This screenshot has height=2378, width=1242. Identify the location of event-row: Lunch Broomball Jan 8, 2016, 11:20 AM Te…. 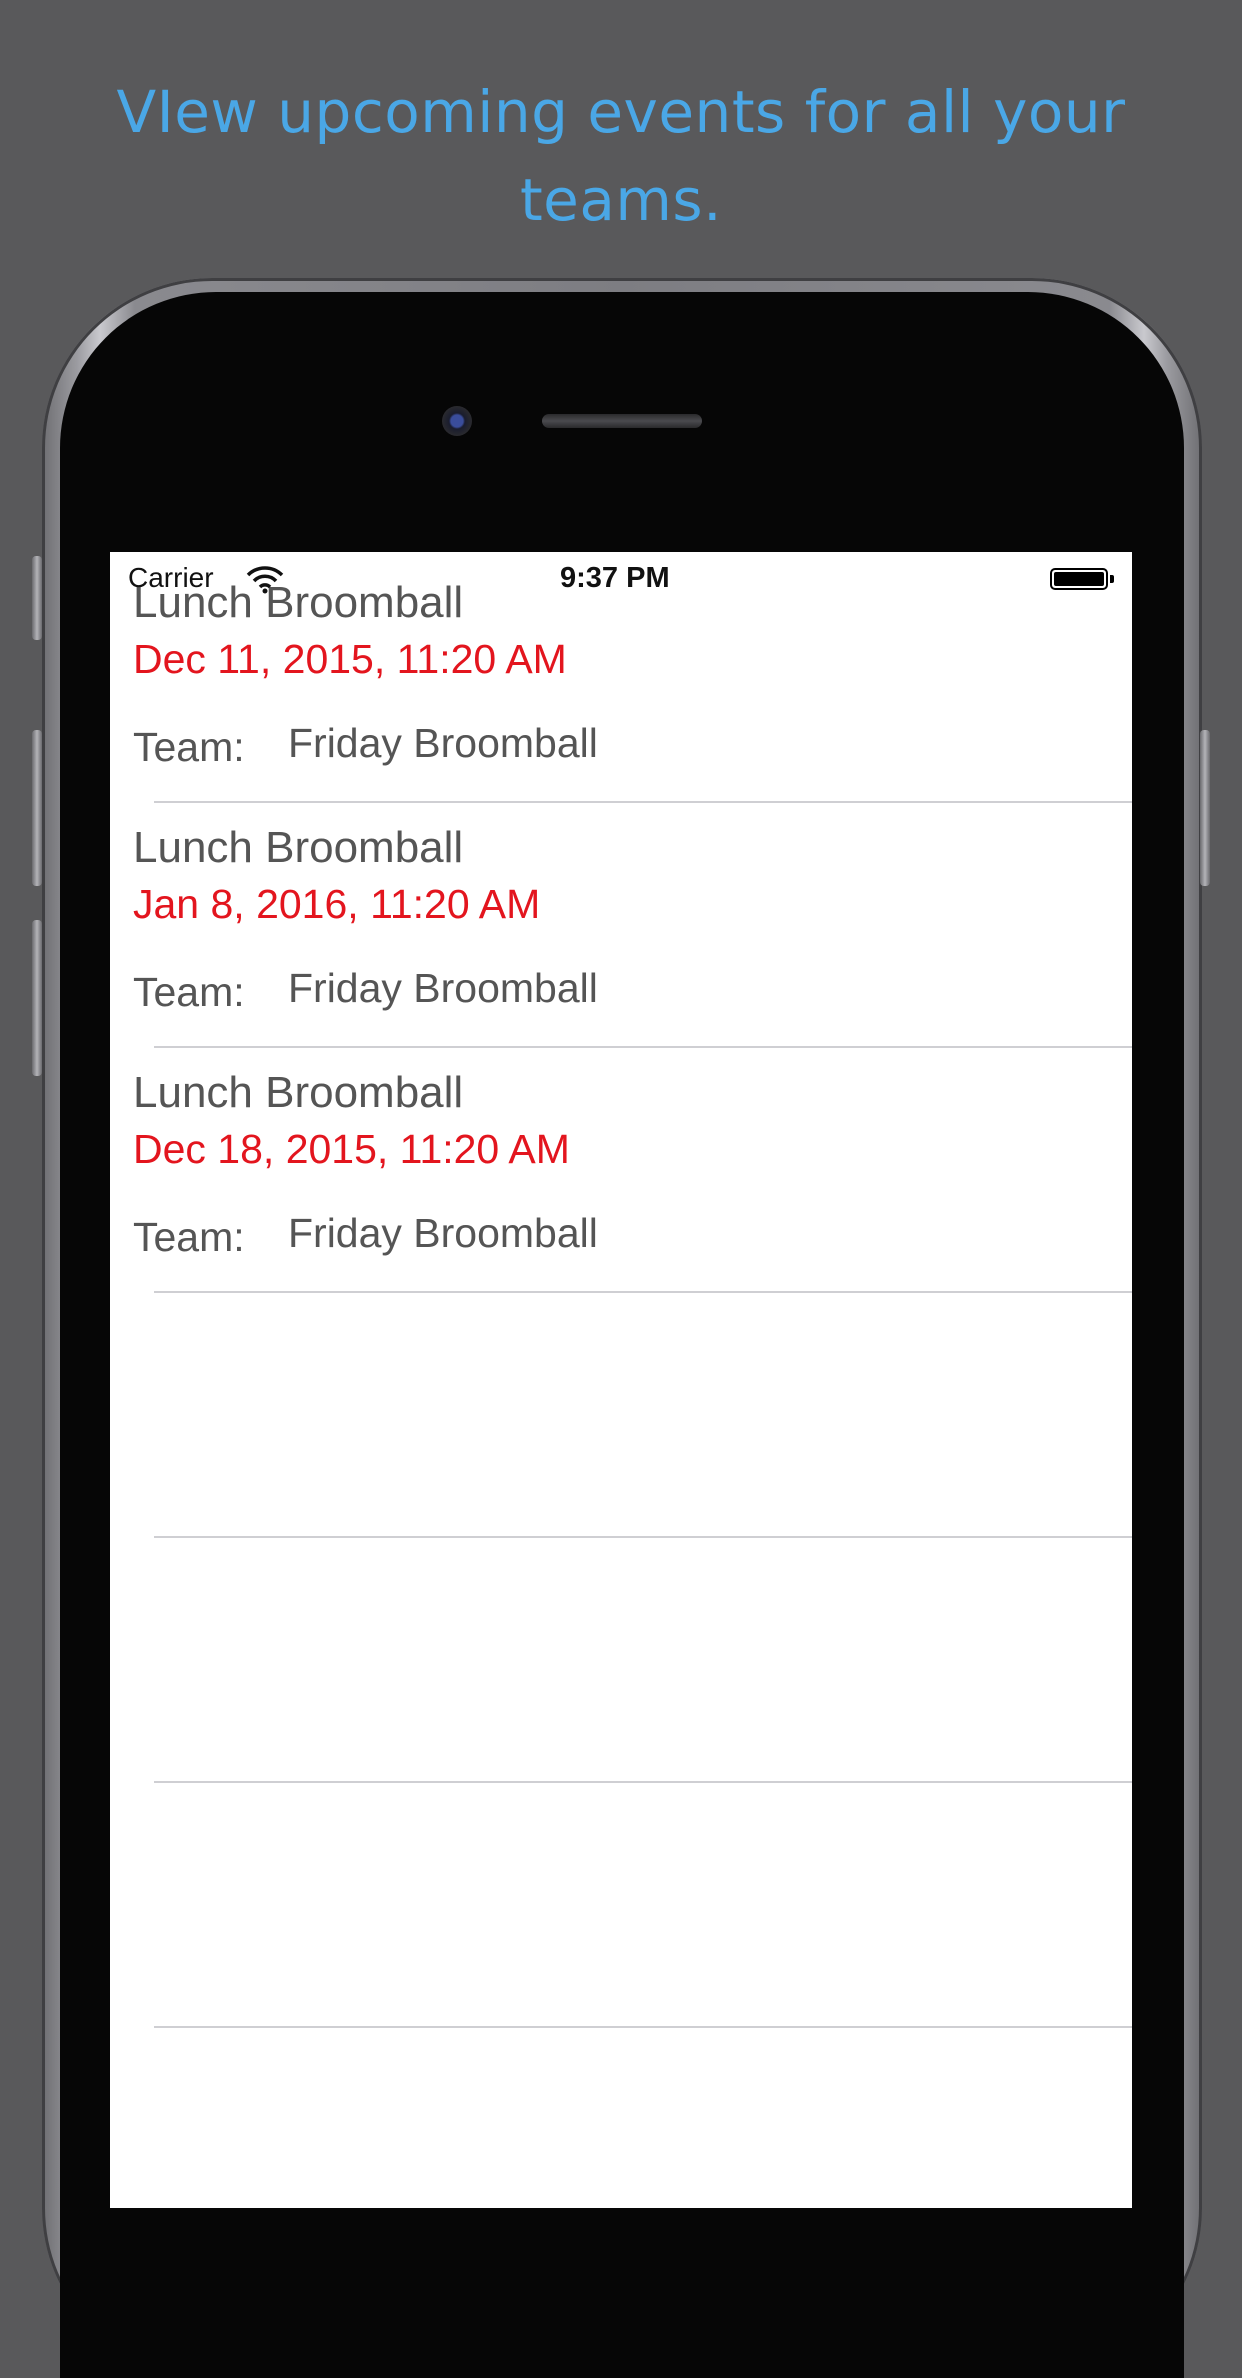
(621, 925).